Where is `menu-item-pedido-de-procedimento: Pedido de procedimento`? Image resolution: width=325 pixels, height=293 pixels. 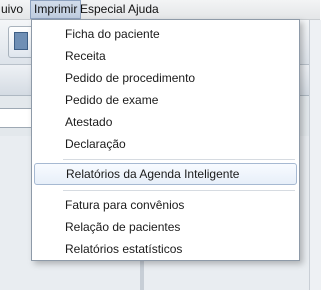
menu-item-pedido-de-procedimento: Pedido de procedimento is located at coordinates (165, 78).